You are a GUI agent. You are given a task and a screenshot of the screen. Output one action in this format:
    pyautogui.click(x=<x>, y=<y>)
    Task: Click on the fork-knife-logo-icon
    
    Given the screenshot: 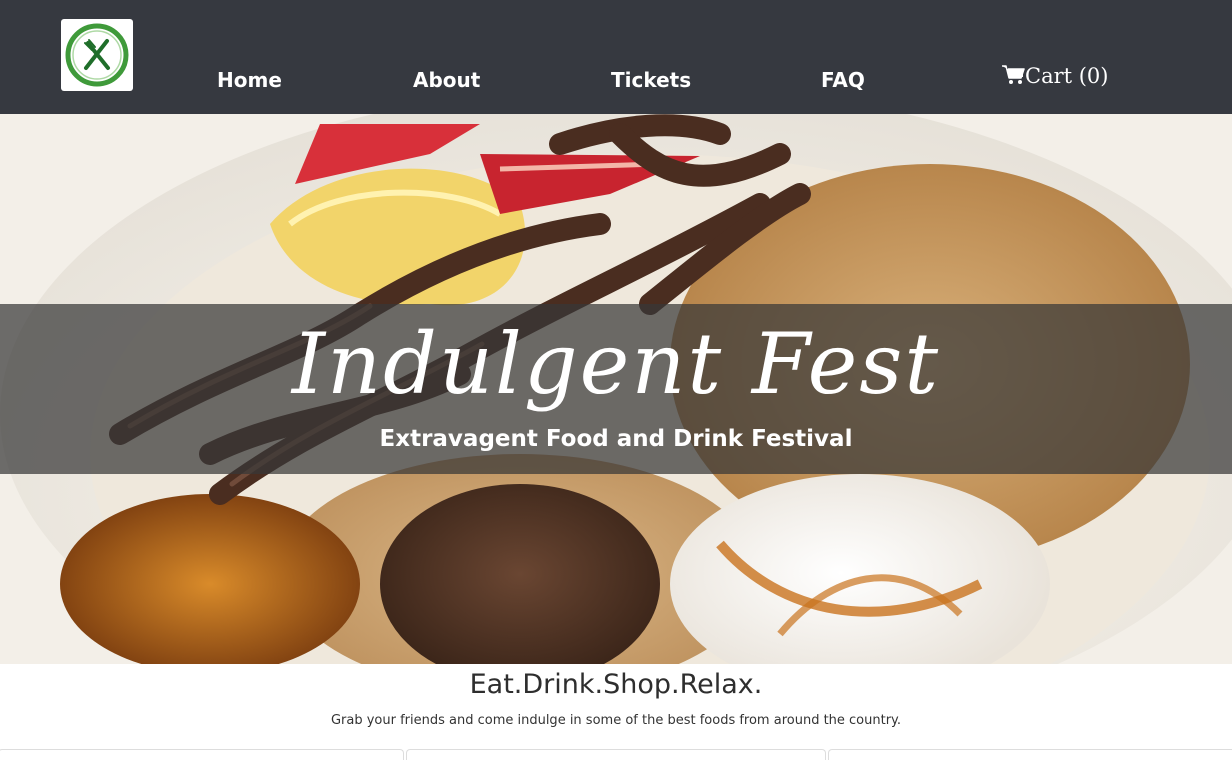 What is the action you would take?
    pyautogui.click(x=97, y=55)
    